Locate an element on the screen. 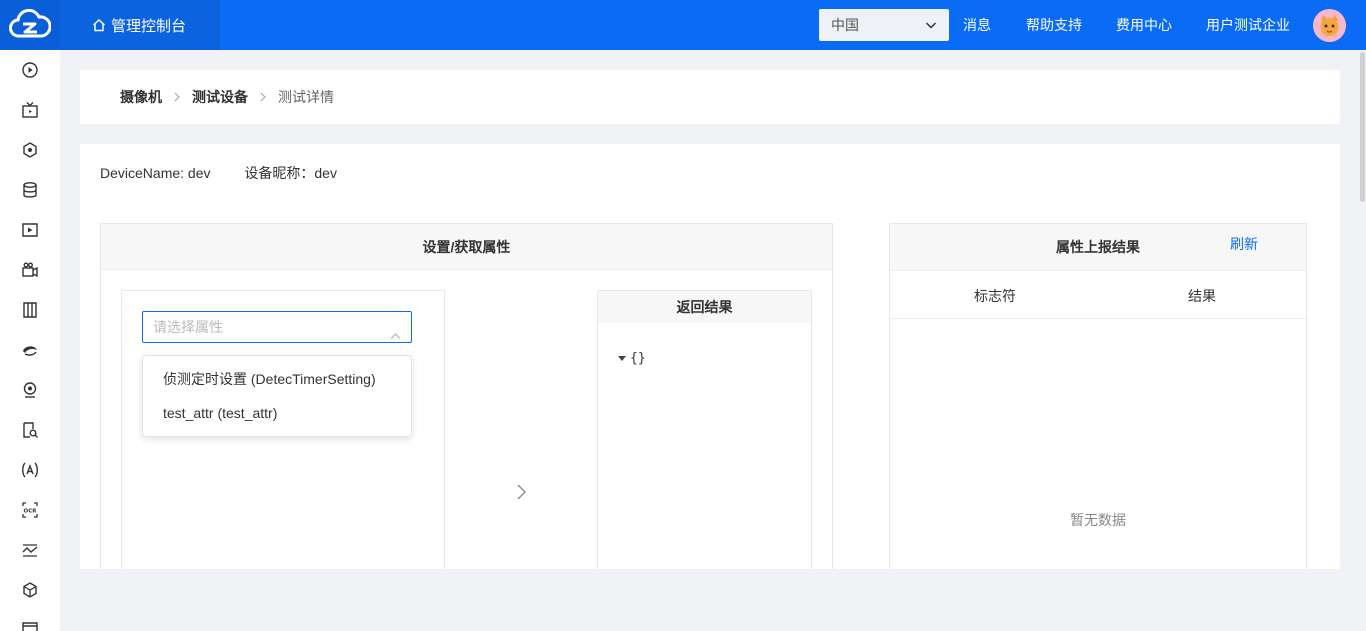 This screenshot has height=631, width=1366. device-nickname: 设备昵称：dev is located at coordinates (290, 173).